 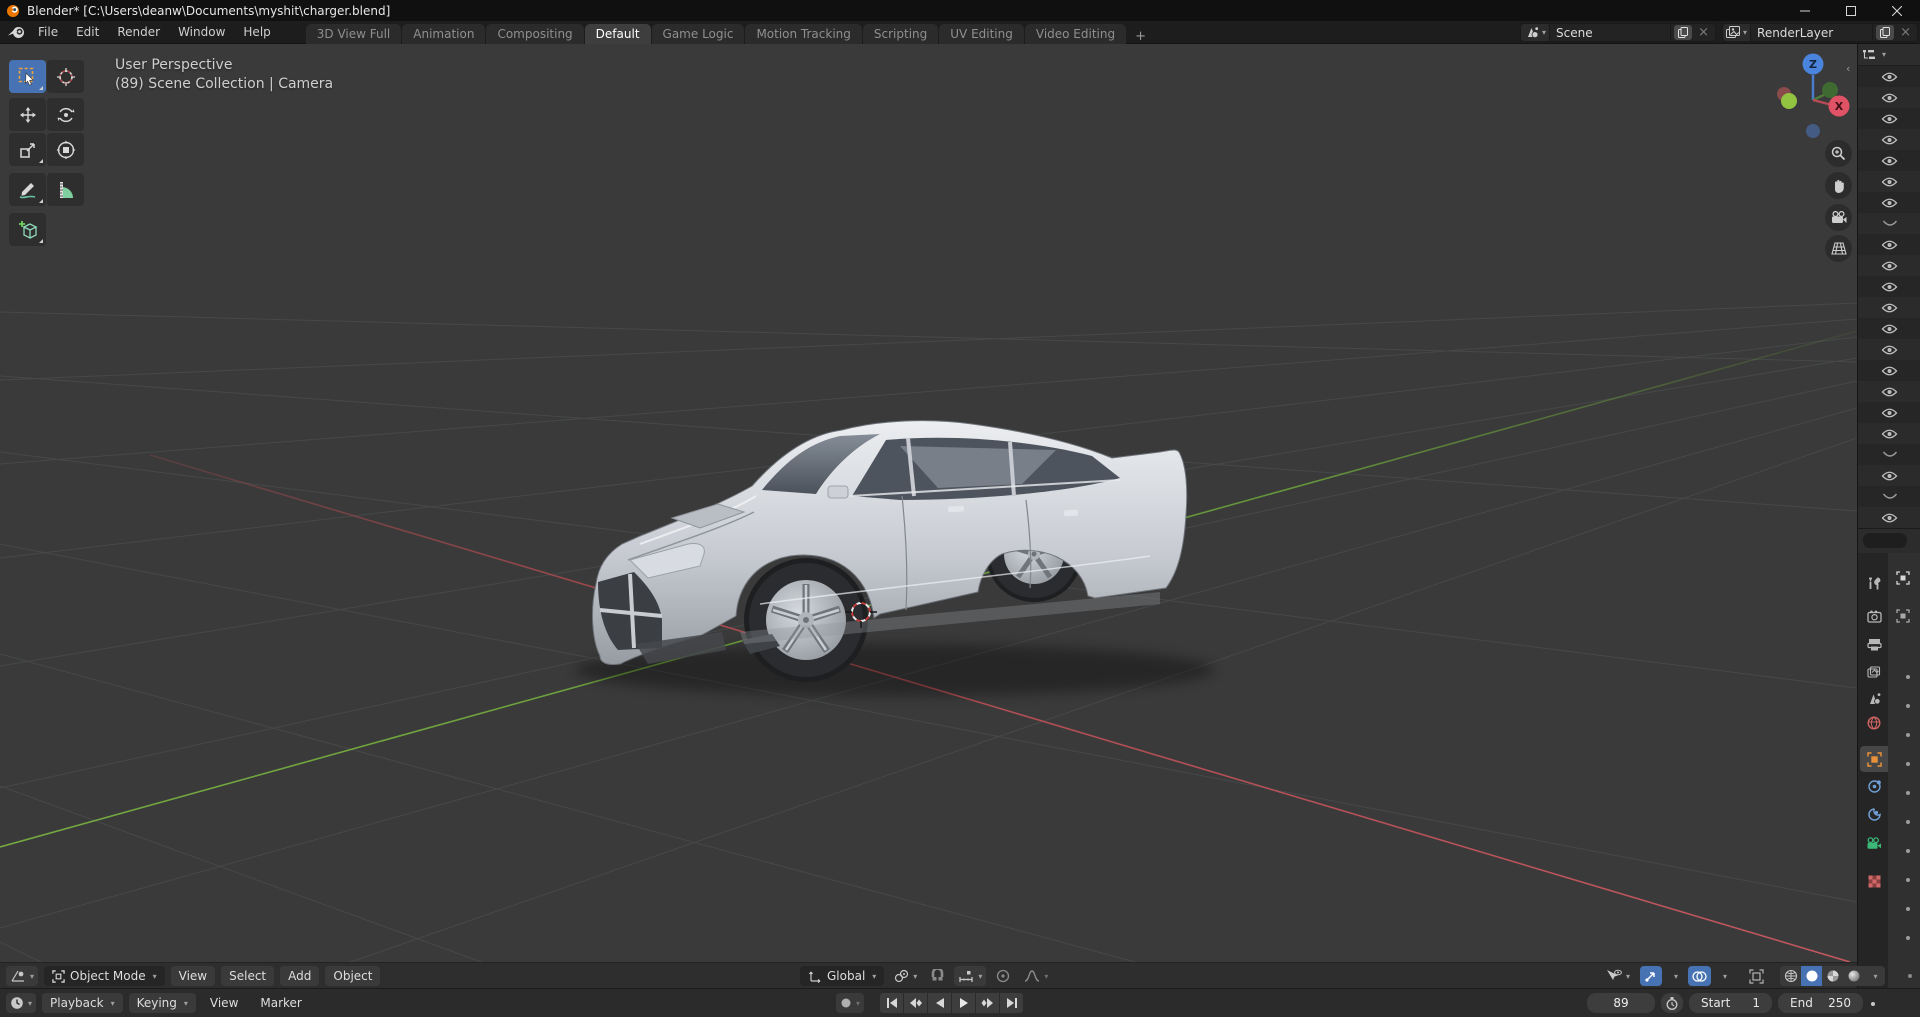 What do you see at coordinates (964, 1003) in the screenshot?
I see `play-button` at bounding box center [964, 1003].